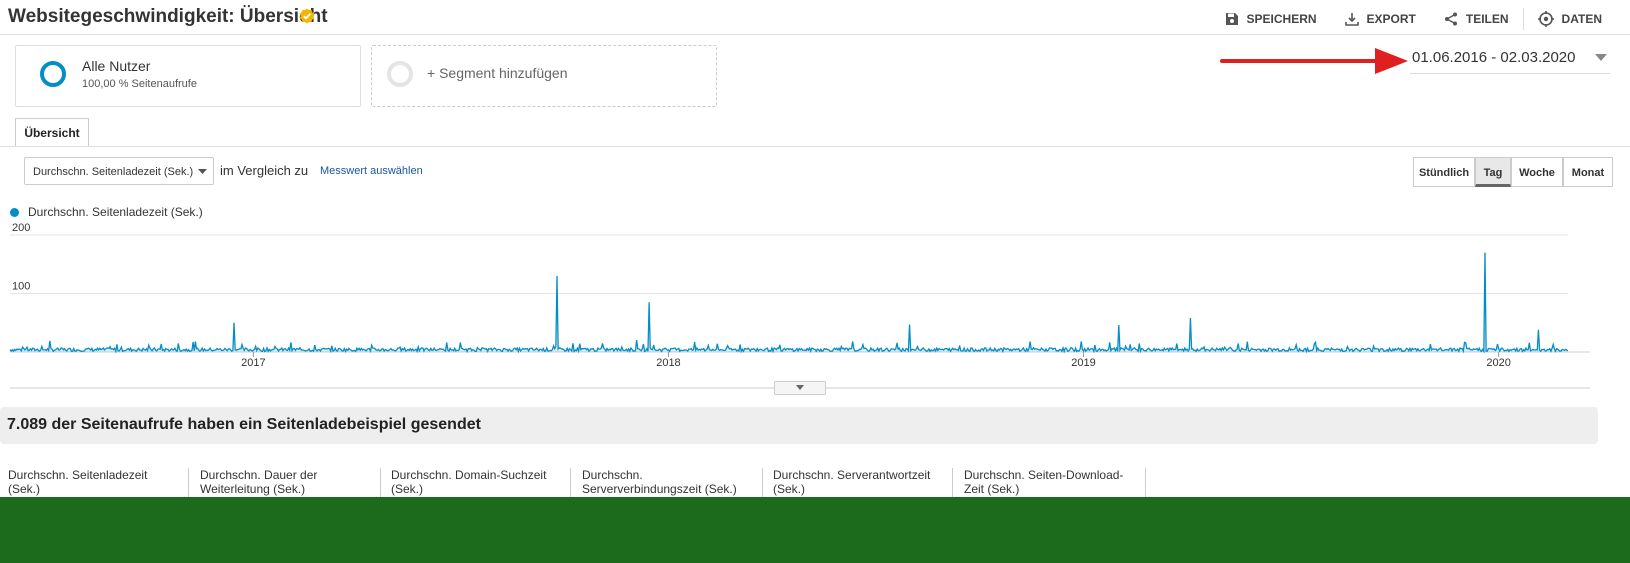 The width and height of the screenshot is (1630, 563). I want to click on x-tick-label: 2019, so click(1083, 363).